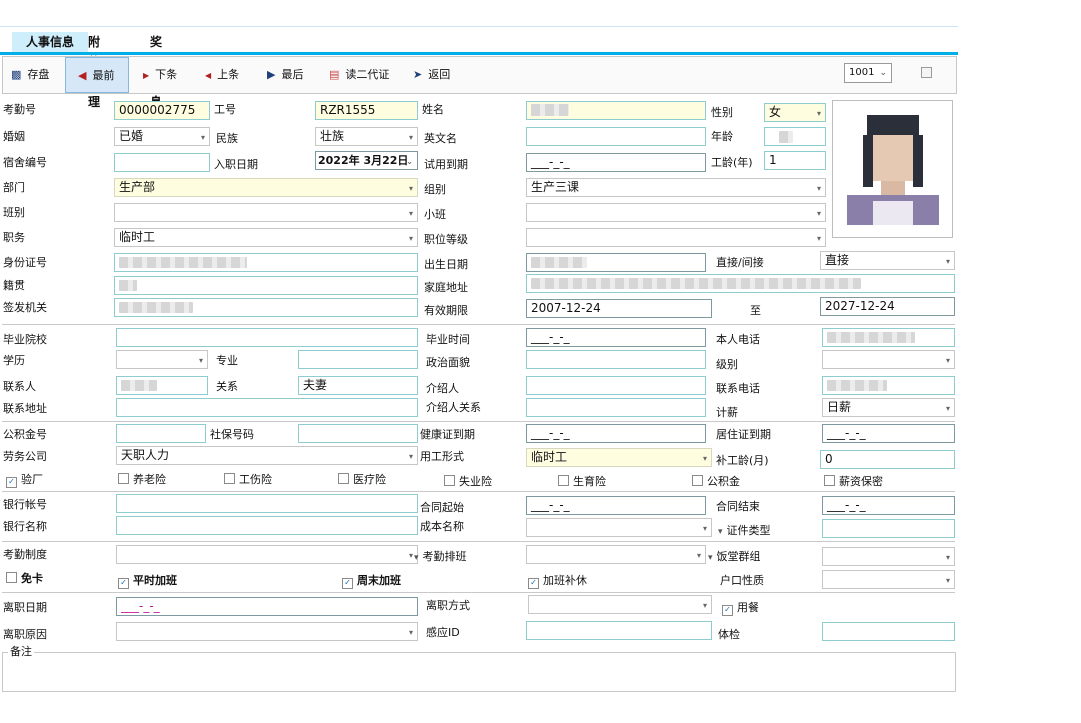 The width and height of the screenshot is (1081, 723). What do you see at coordinates (616, 554) in the screenshot?
I see `attendance-schedule-select: ▾` at bounding box center [616, 554].